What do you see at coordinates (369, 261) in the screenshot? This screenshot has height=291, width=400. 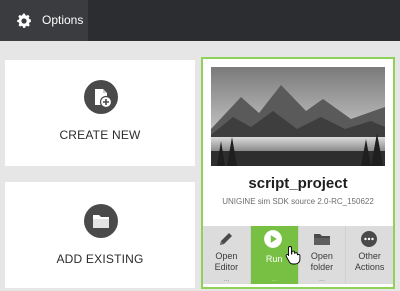 I see `other-actions-label: Other Actions` at bounding box center [369, 261].